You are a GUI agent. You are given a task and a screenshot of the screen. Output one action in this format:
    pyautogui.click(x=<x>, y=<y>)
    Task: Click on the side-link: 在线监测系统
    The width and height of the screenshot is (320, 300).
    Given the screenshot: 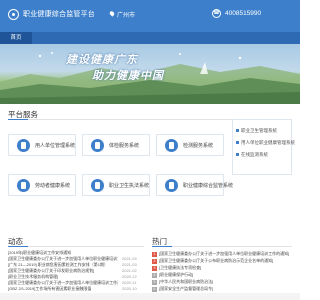 What is the action you would take?
    pyautogui.click(x=252, y=155)
    